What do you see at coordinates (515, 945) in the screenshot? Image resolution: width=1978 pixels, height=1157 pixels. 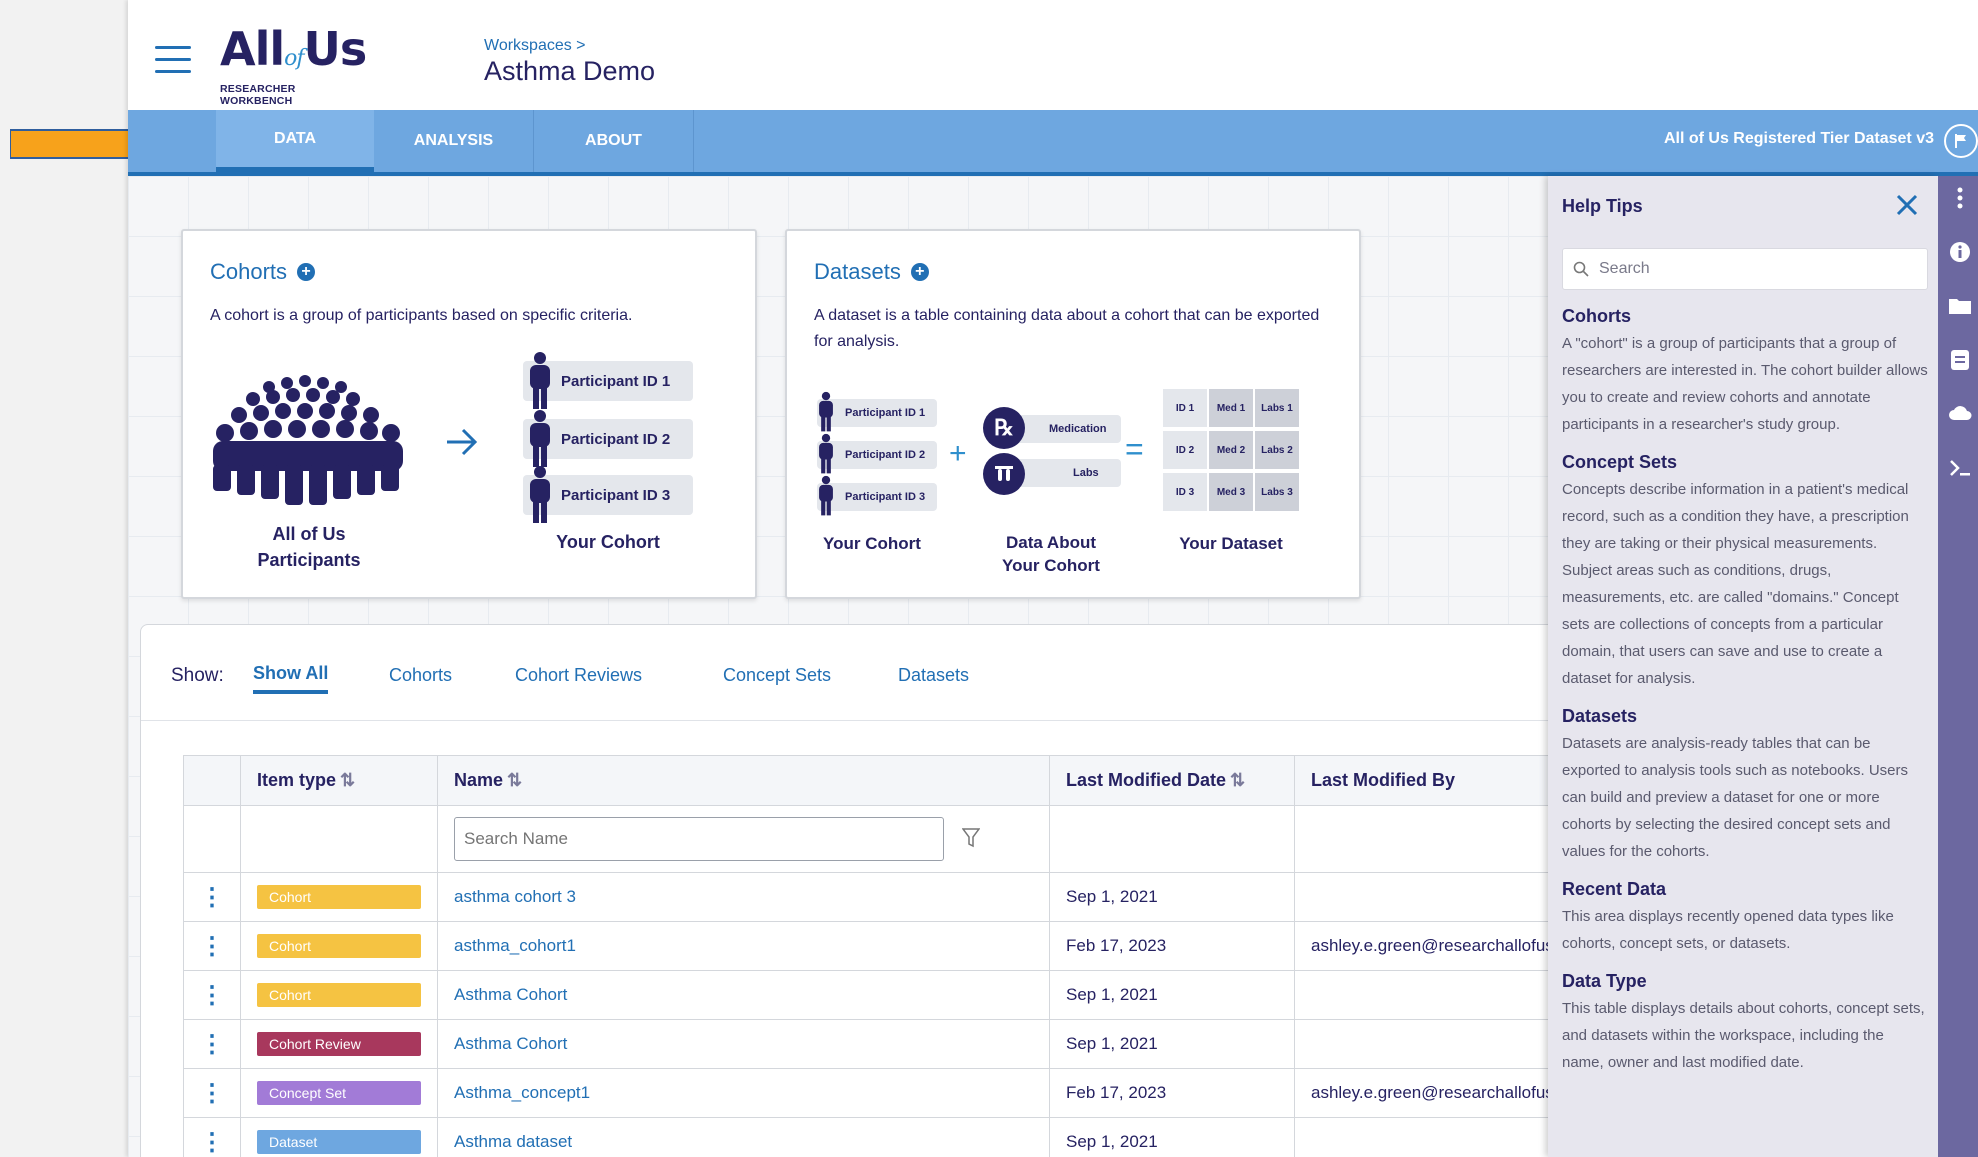 I see `resource-name-link: asthma_cohort1` at bounding box center [515, 945].